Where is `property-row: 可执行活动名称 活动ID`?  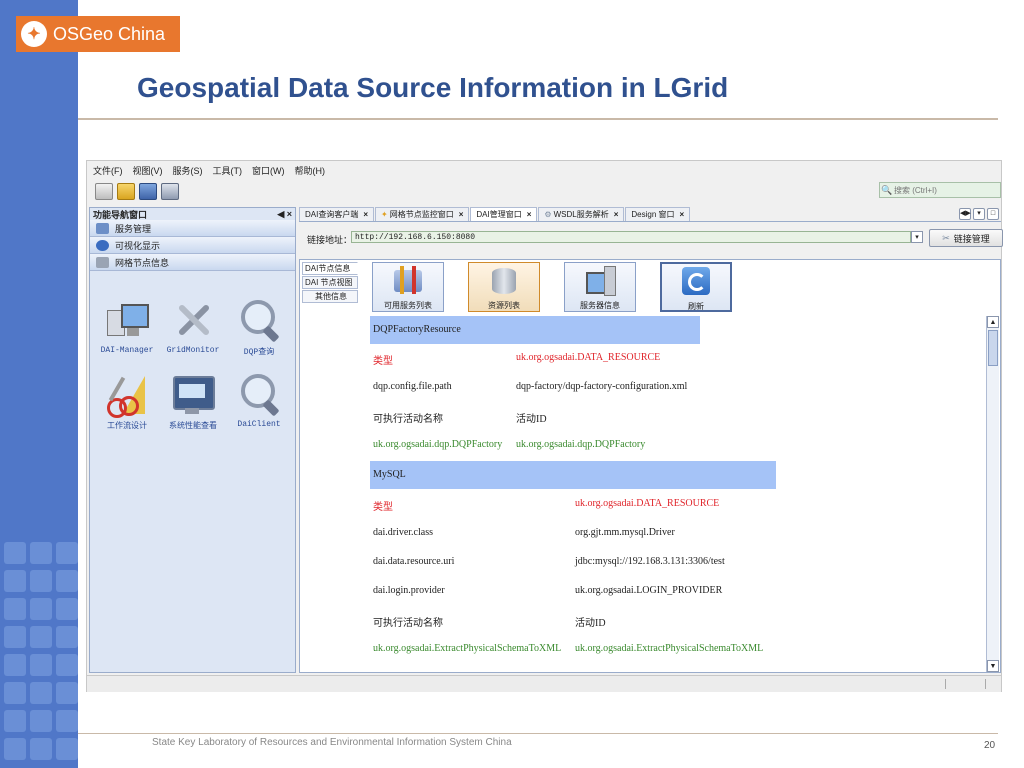
property-row: 可执行活动名称 活动ID is located at coordinates (670, 621).